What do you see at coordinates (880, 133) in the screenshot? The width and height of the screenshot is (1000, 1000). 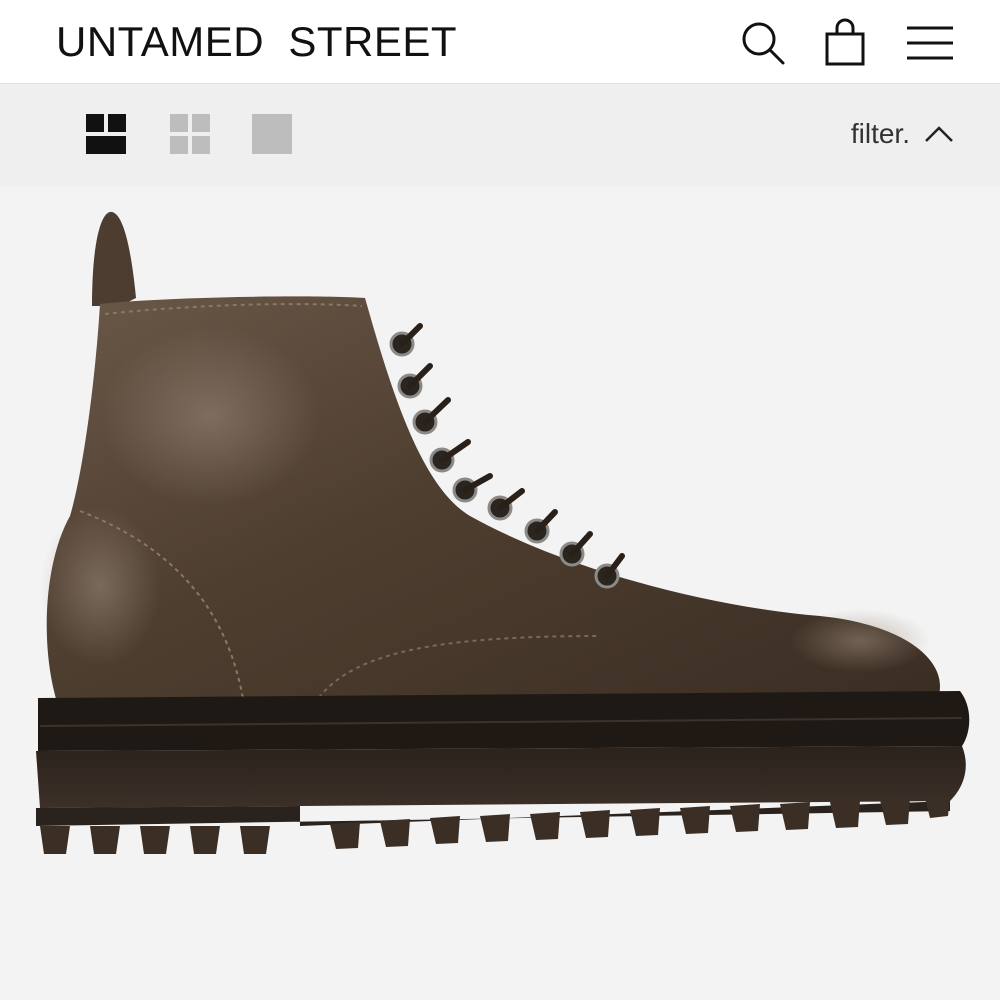 I see `filter-label: filter.` at bounding box center [880, 133].